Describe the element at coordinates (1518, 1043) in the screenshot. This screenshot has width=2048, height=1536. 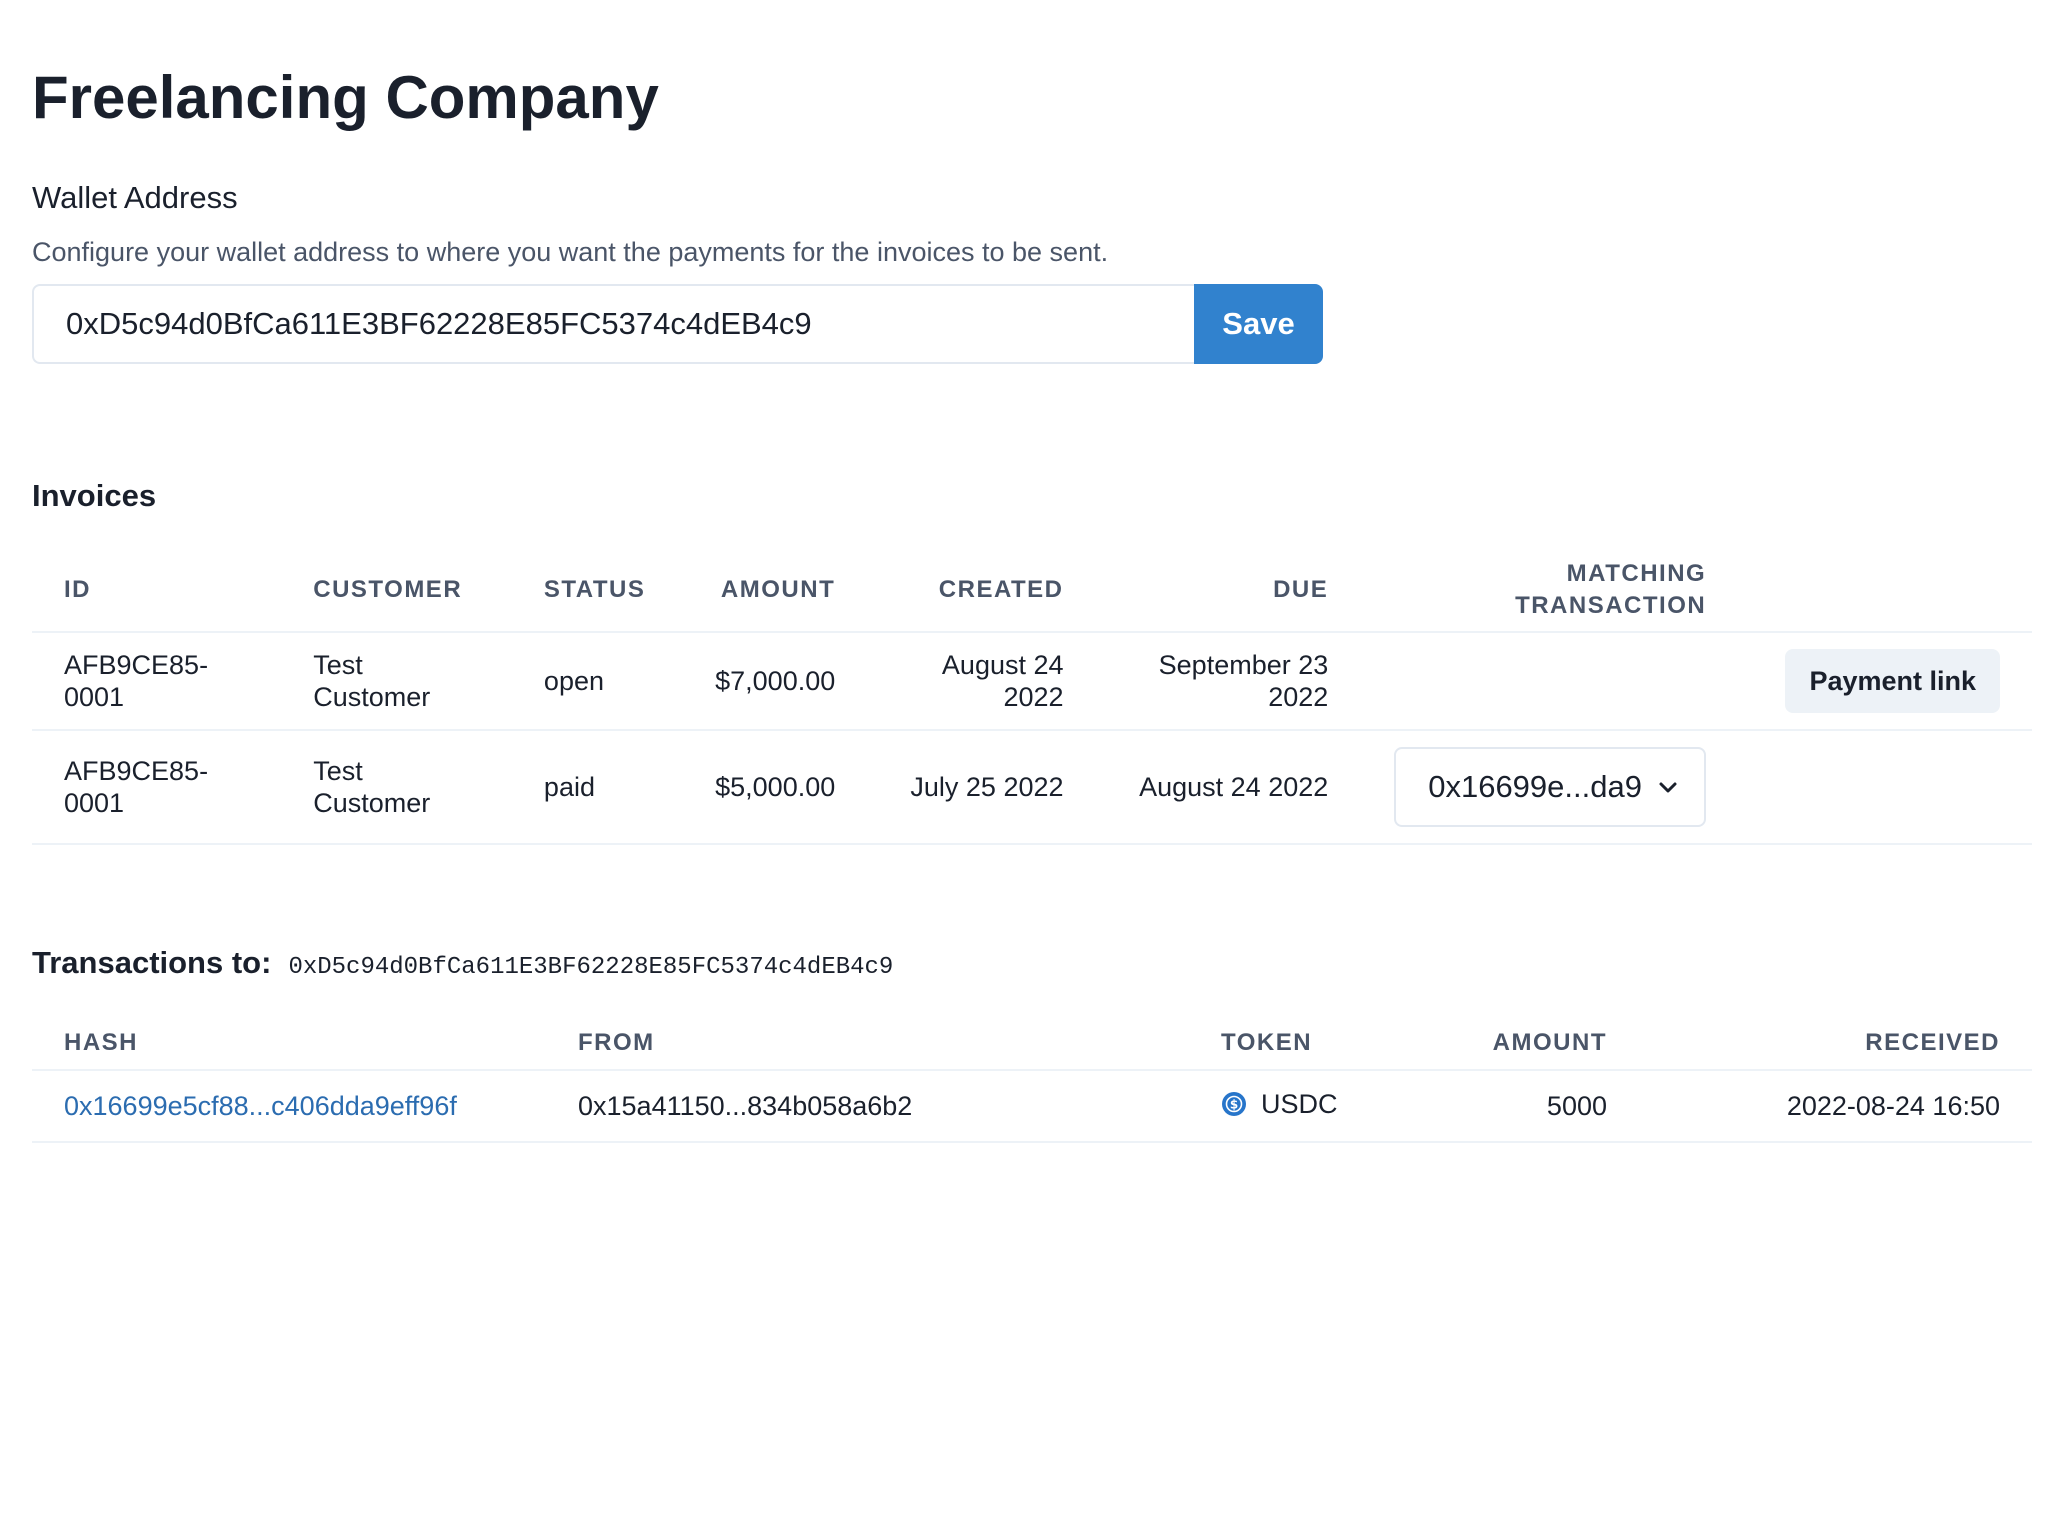
I see `col-tx-amount: AMOUNT` at that location.